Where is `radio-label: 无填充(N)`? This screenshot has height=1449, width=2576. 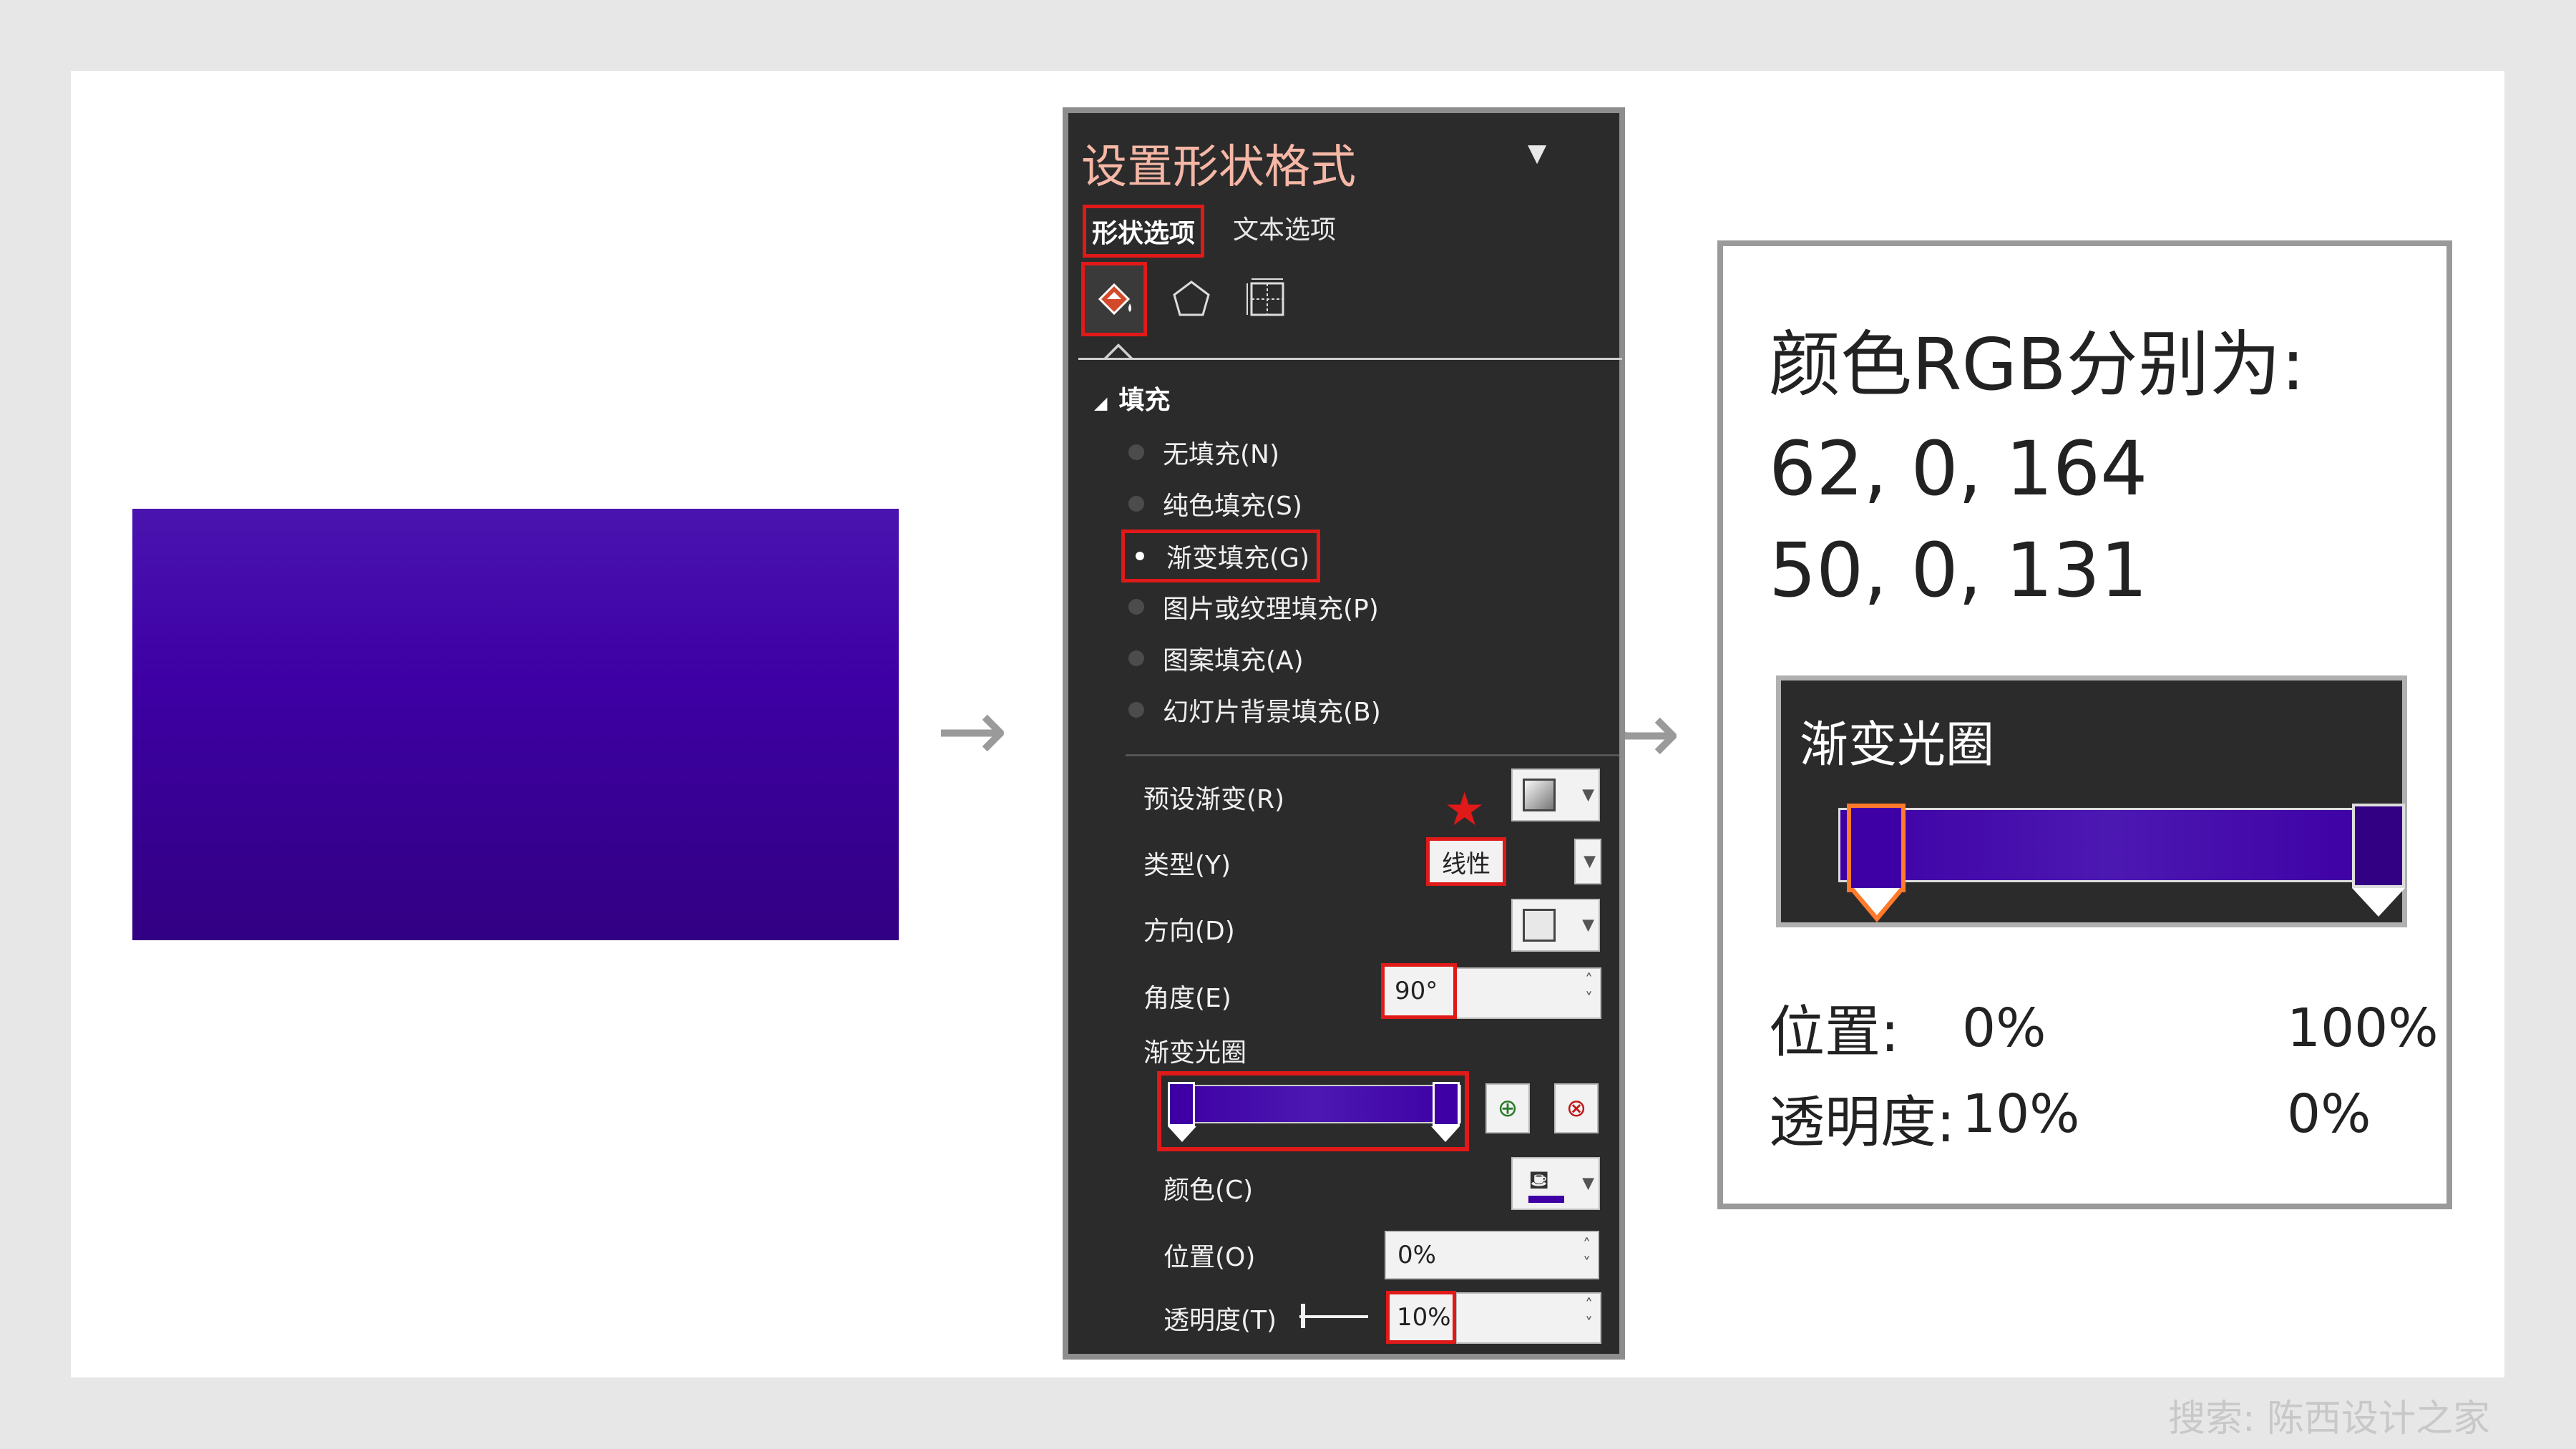
radio-label: 无填充(N) is located at coordinates (1221, 454).